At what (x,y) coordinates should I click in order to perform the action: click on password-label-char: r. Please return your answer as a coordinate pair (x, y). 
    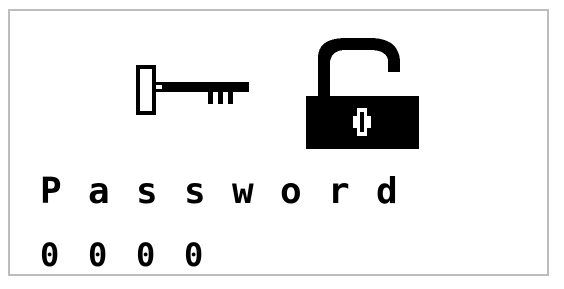
    Looking at the image, I should click on (339, 191).